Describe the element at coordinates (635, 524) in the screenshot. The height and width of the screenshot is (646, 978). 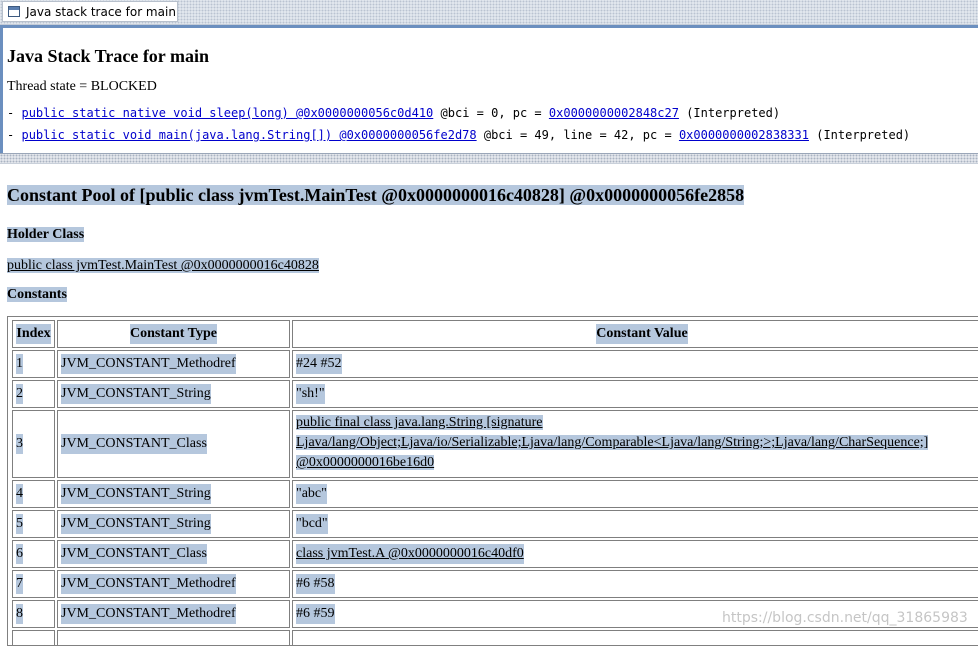
I see `table-row-value: "bcd"` at that location.